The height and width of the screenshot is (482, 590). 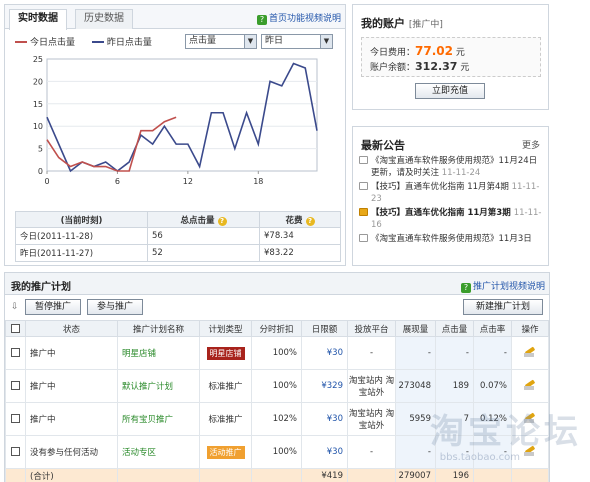 I want to click on x-tick-label: 0, so click(x=46, y=181).